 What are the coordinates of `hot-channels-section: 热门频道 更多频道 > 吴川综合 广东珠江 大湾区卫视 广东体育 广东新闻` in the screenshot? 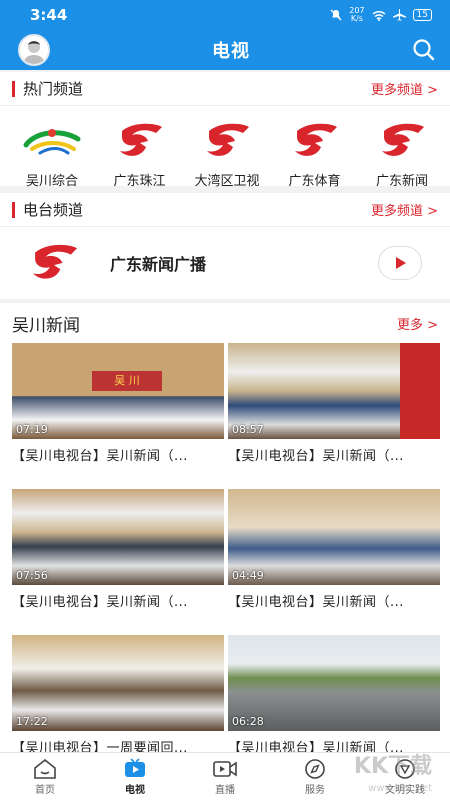 It's located at (225, 130).